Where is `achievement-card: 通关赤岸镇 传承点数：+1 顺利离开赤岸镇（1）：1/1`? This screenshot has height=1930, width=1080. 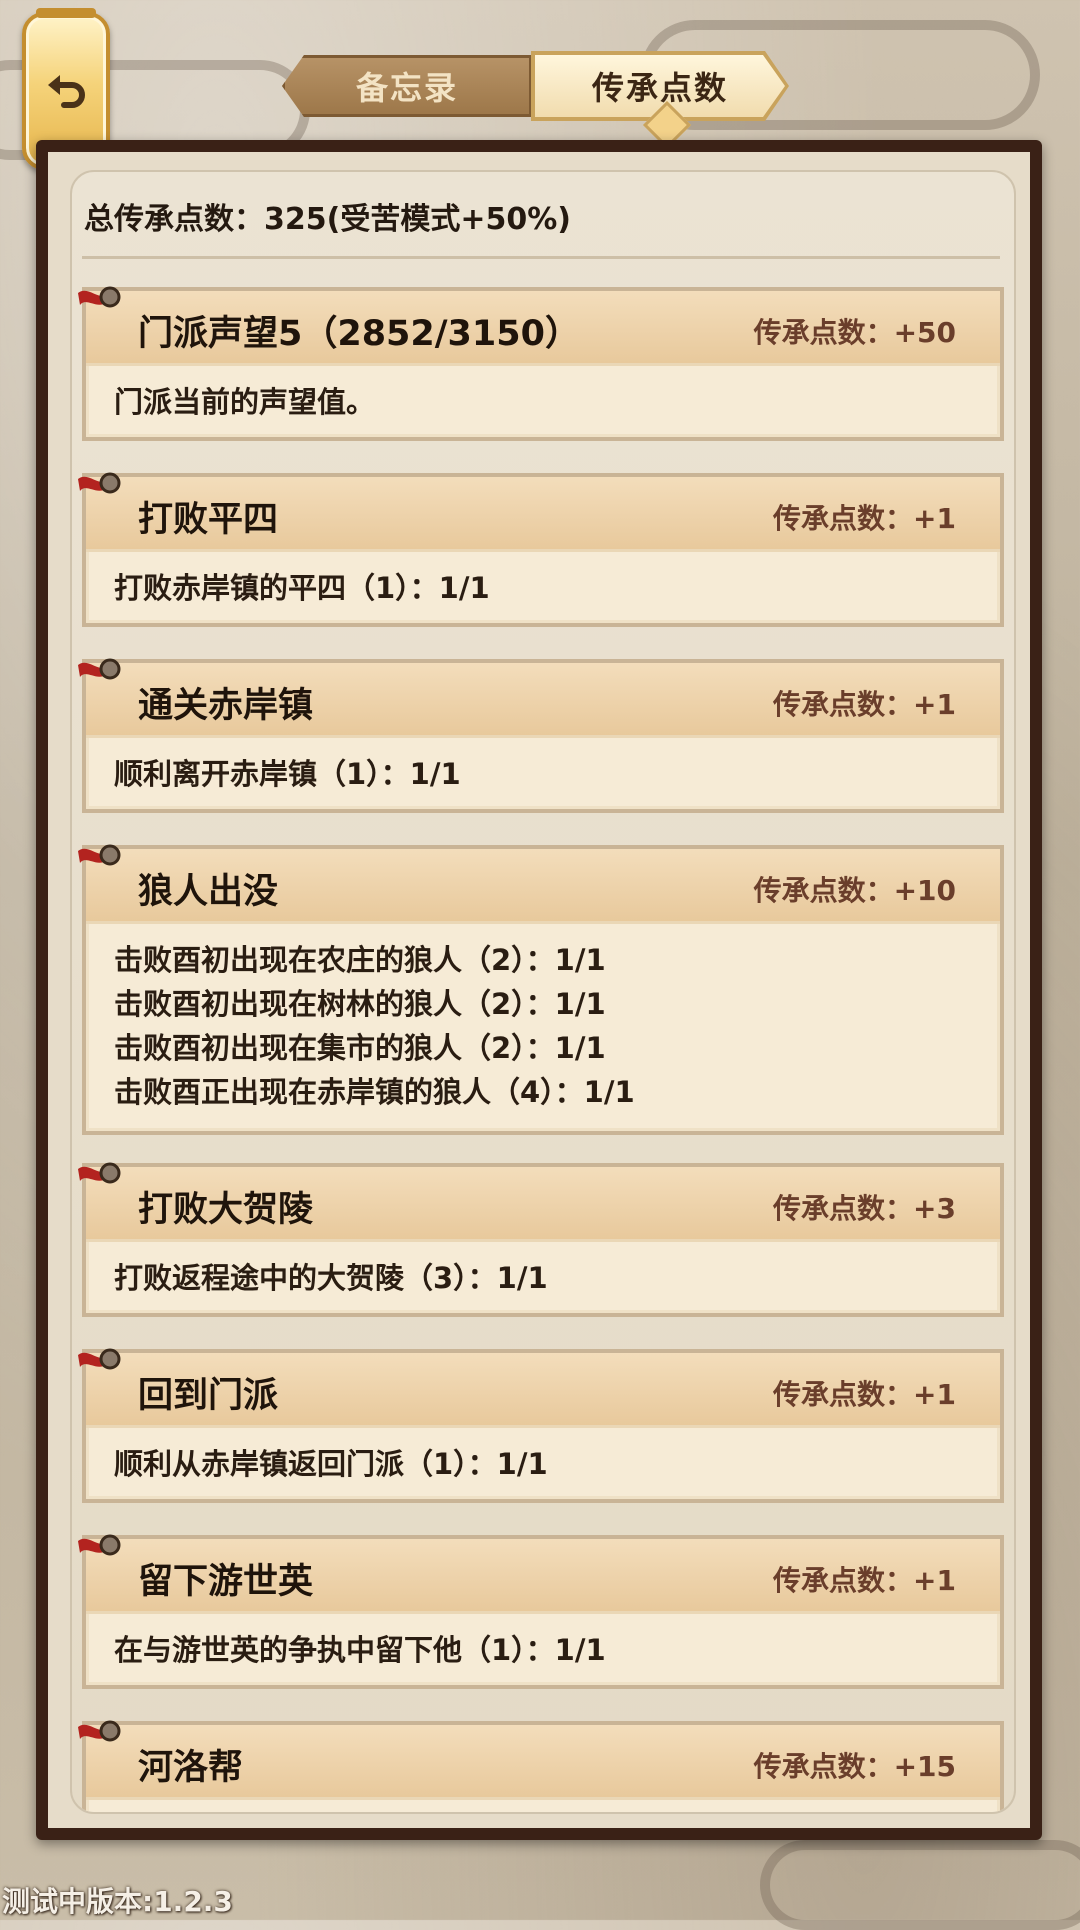 achievement-card: 通关赤岸镇 传承点数：+1 顺利离开赤岸镇（1）：1/1 is located at coordinates (541, 735).